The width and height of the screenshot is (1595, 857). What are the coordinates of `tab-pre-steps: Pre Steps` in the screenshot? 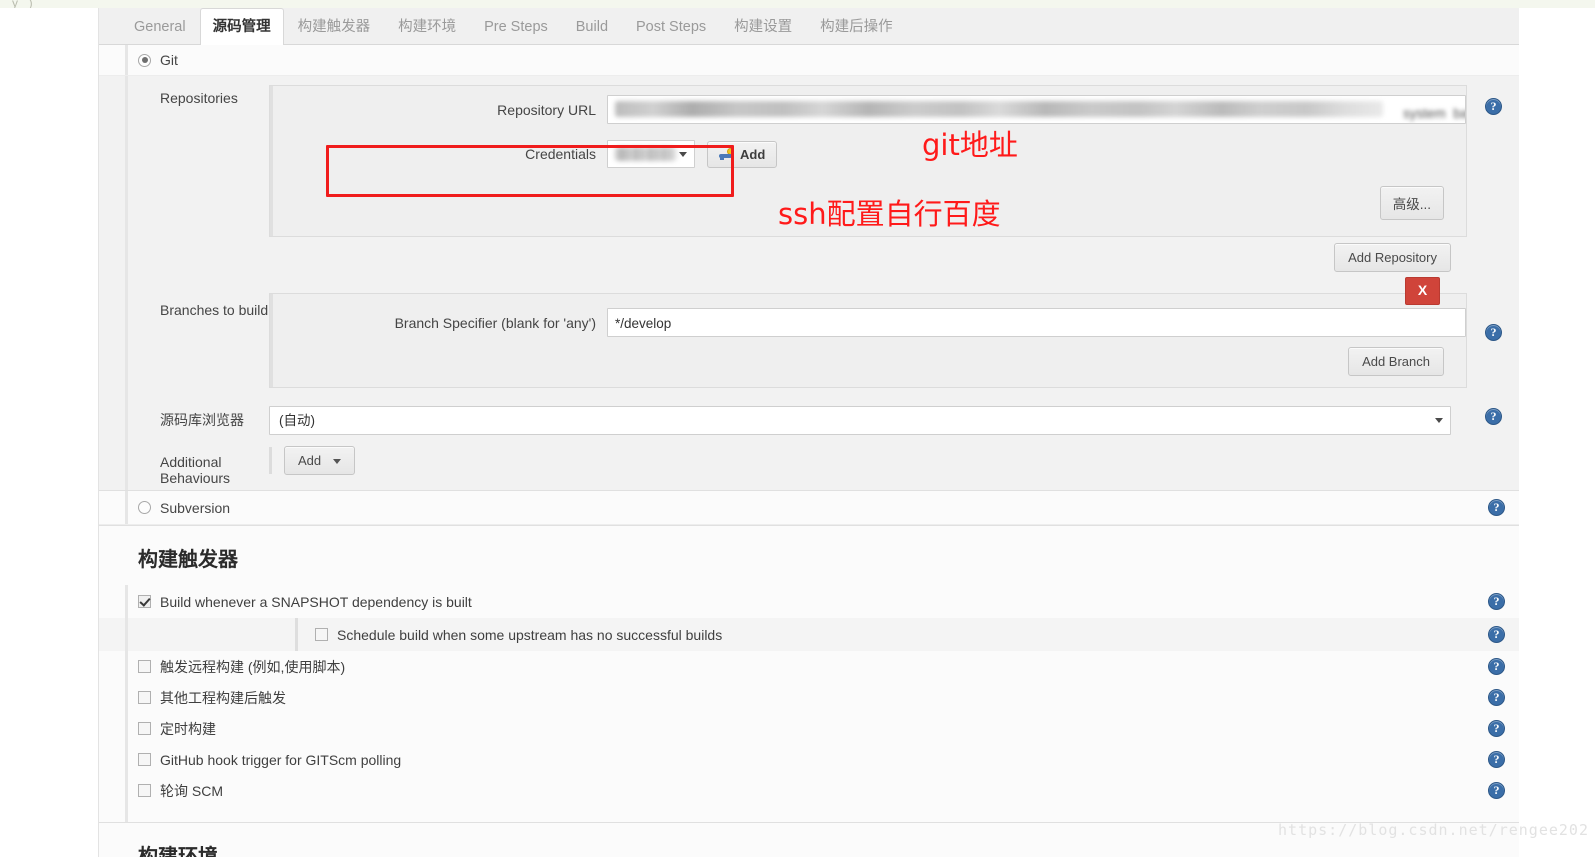 It's located at (516, 26).